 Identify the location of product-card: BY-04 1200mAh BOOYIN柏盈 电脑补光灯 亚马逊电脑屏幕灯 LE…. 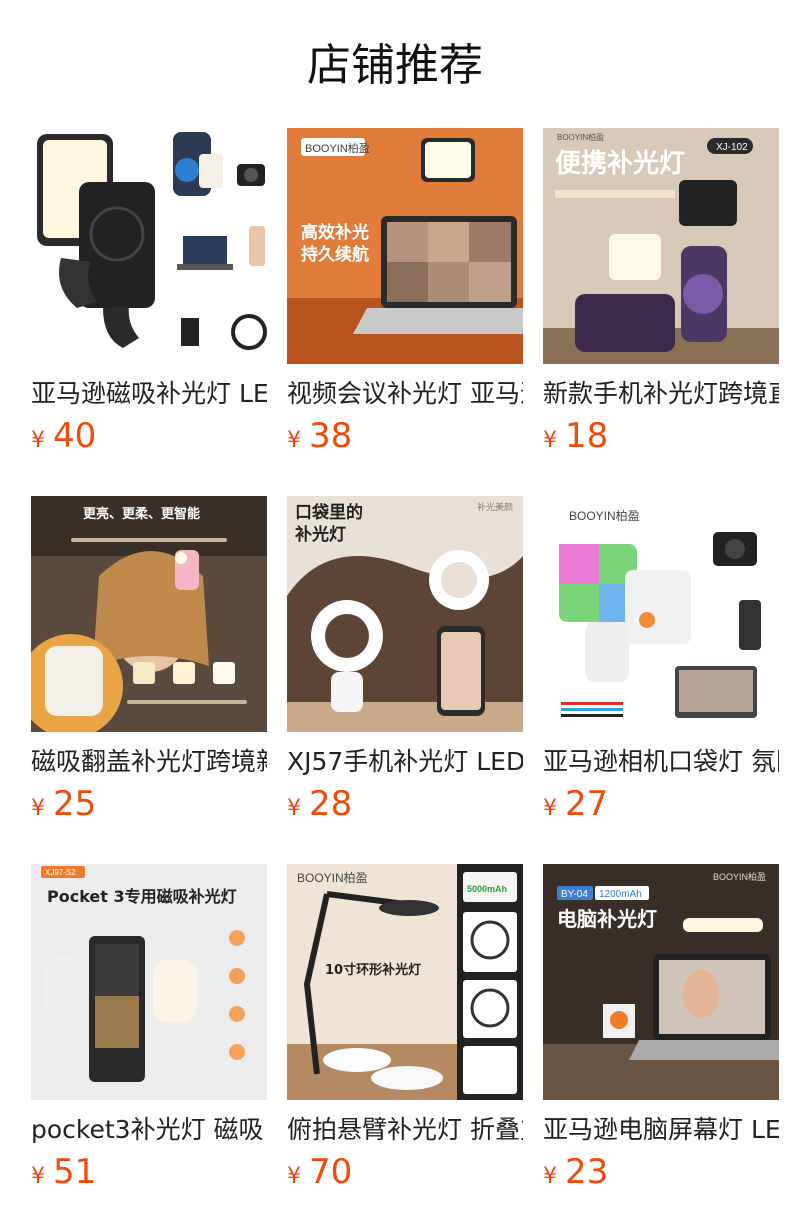
(661, 1048).